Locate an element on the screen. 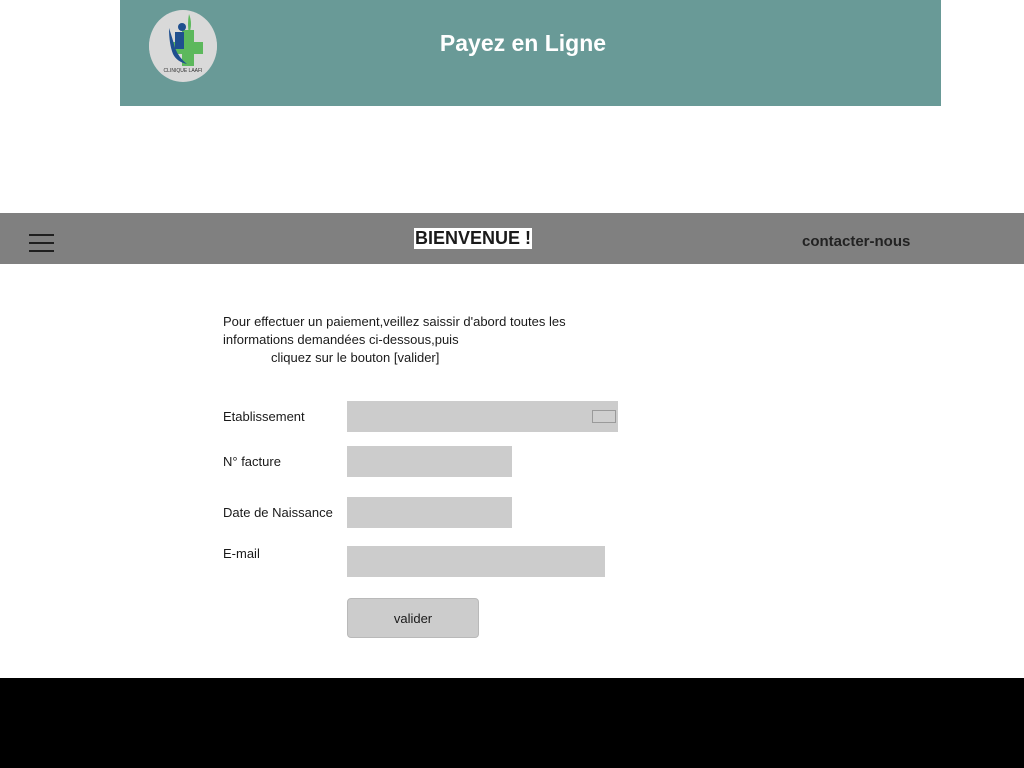 This screenshot has height=768, width=1024. header-banner: CLINIQUE LAAFI Payez en Ligne is located at coordinates (530, 53).